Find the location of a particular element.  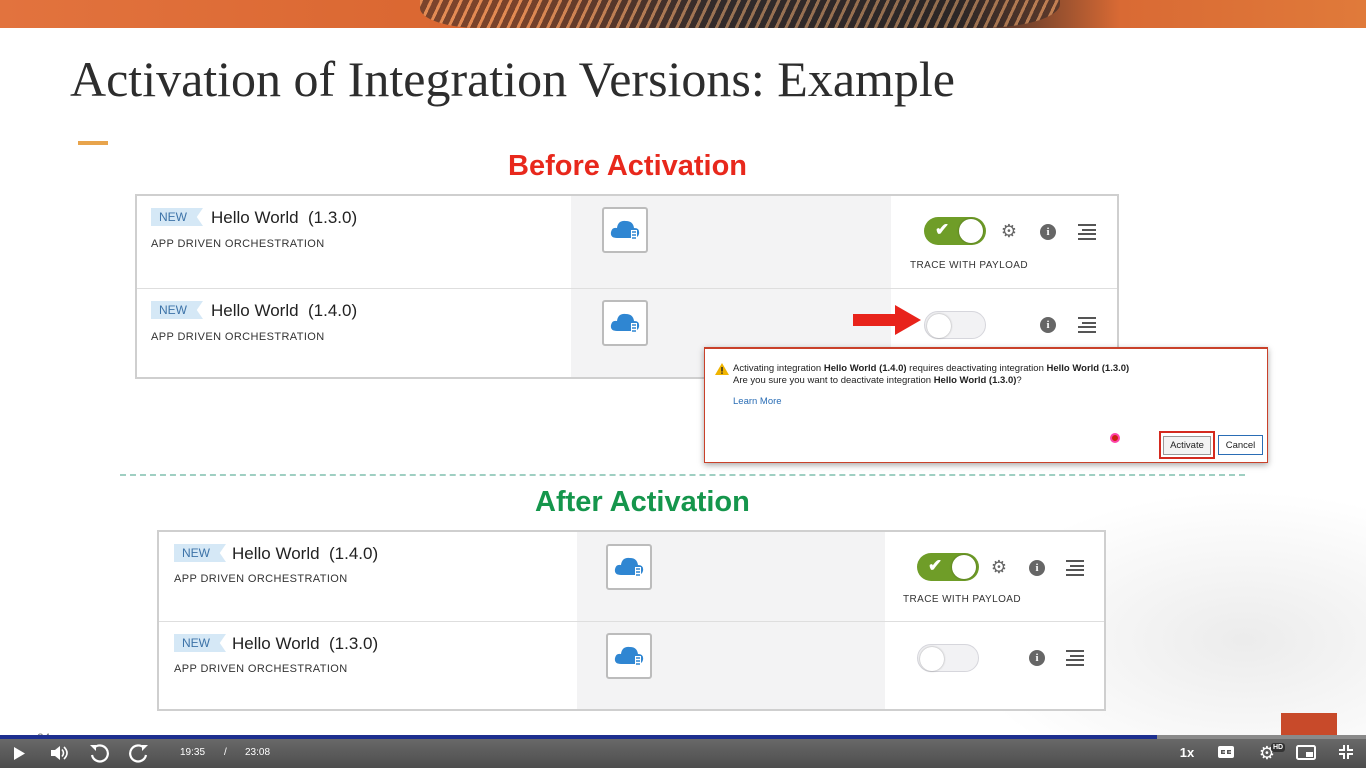

forward-icon is located at coordinates (139, 753).